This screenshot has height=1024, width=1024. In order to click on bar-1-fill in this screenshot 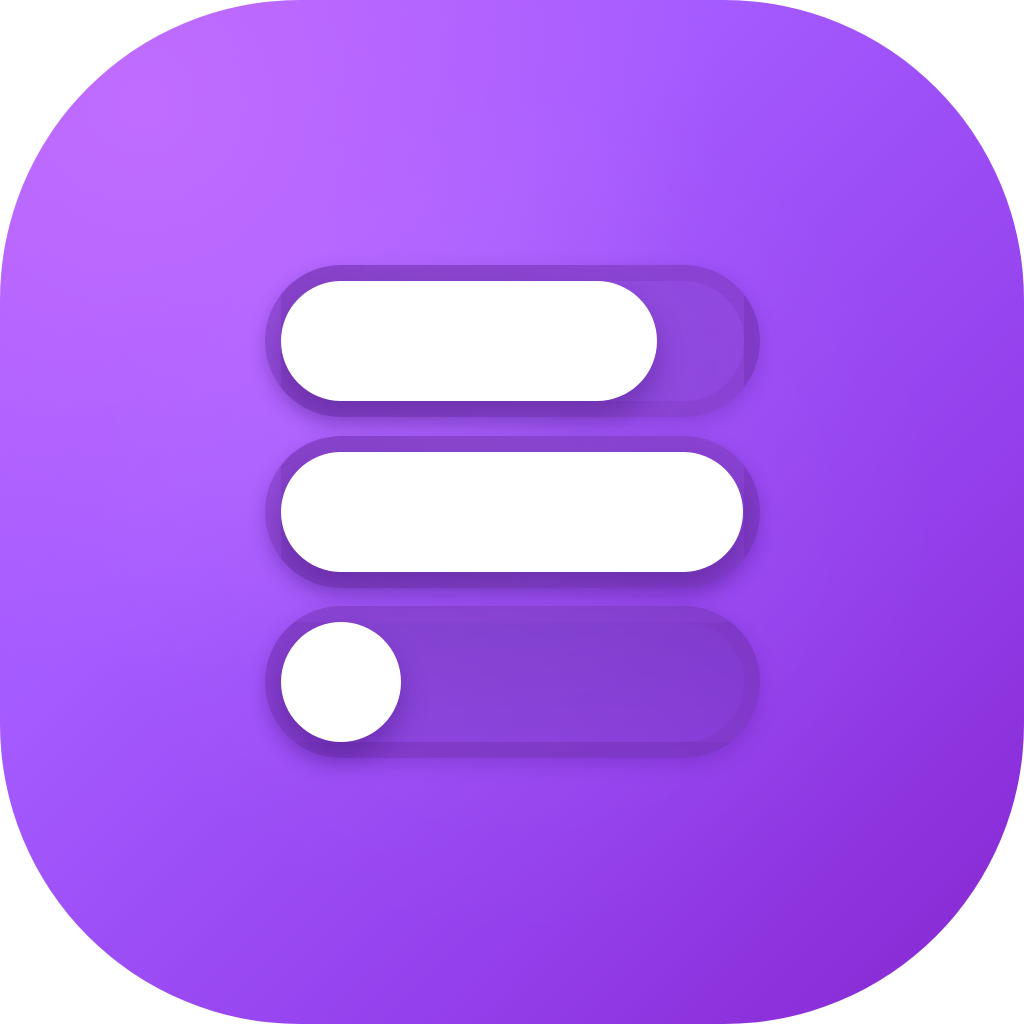, I will do `click(469, 341)`.